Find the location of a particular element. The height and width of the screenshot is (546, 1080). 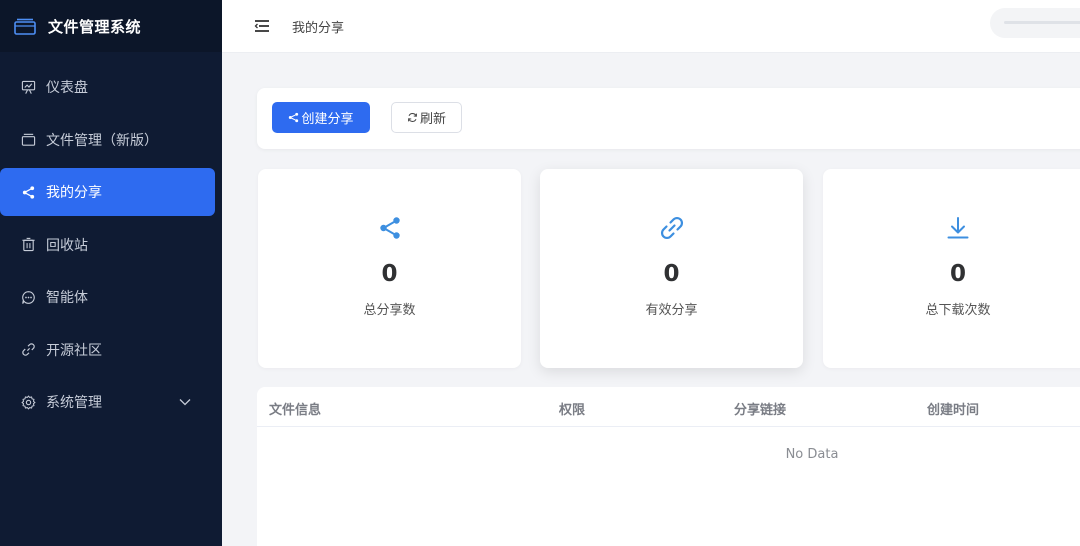

sidebar-item-label: 文件管理（新版） is located at coordinates (102, 140).